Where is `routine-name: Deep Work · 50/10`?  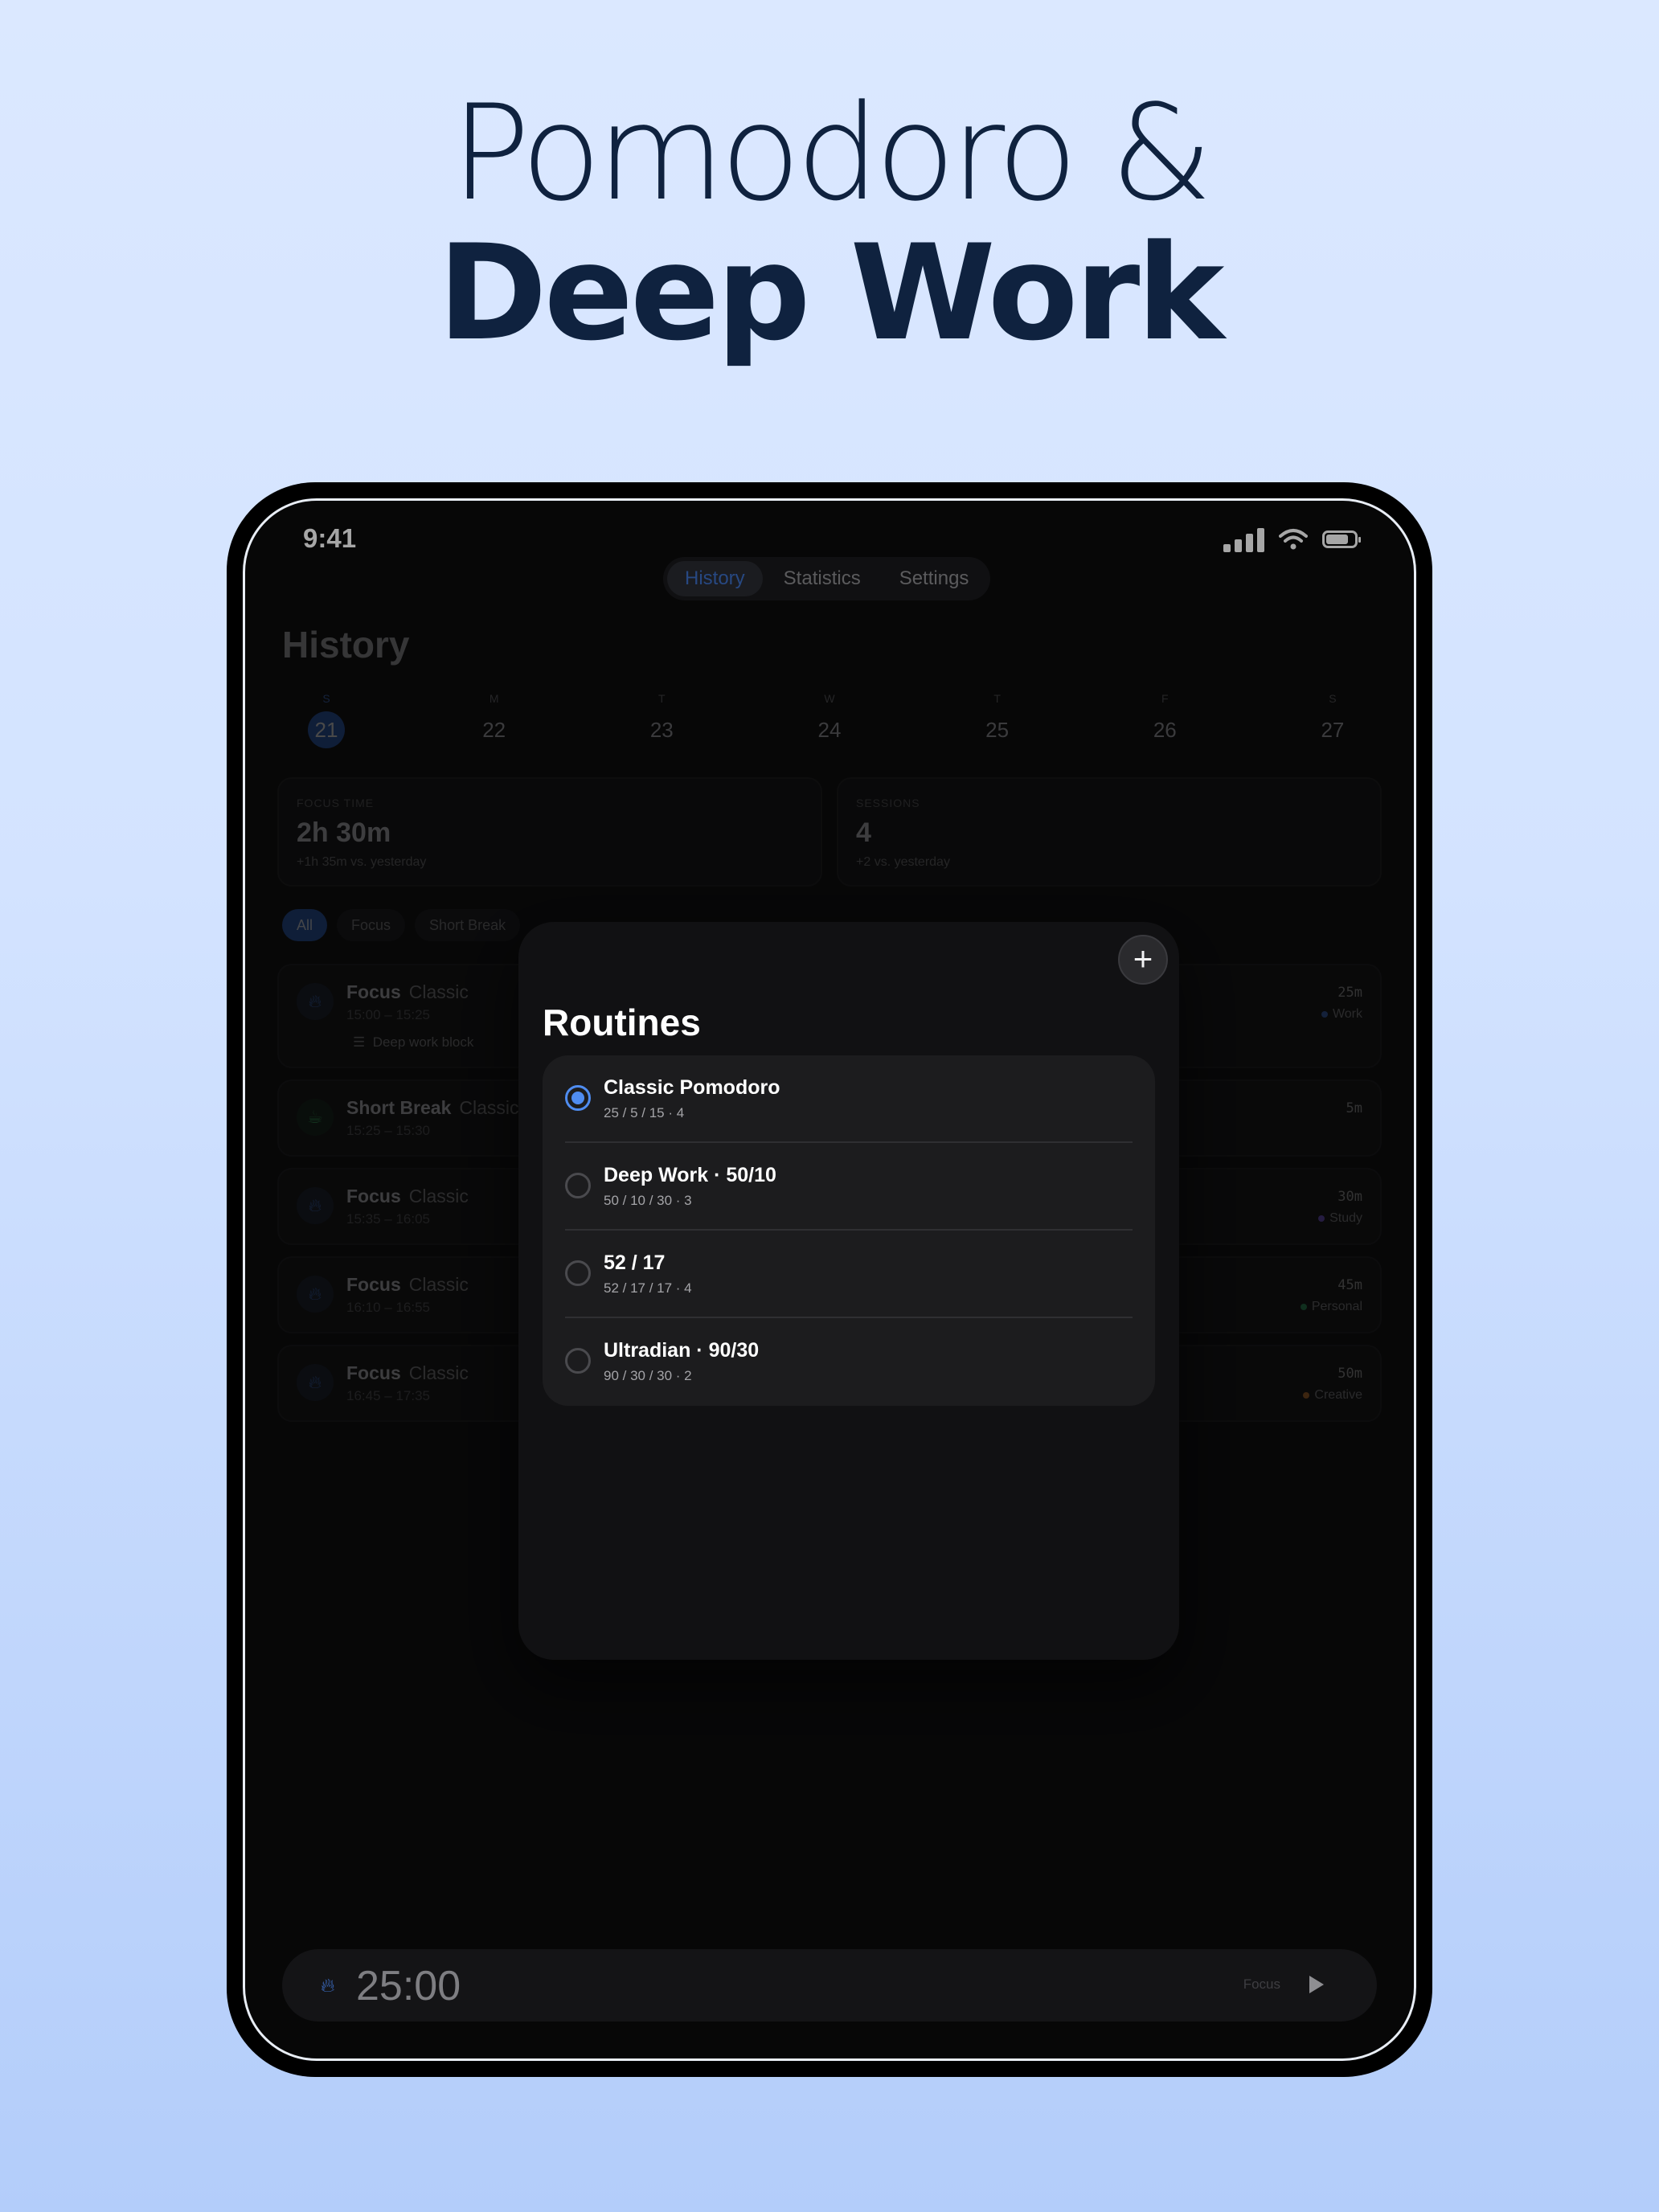 routine-name: Deep Work · 50/10 is located at coordinates (690, 1175).